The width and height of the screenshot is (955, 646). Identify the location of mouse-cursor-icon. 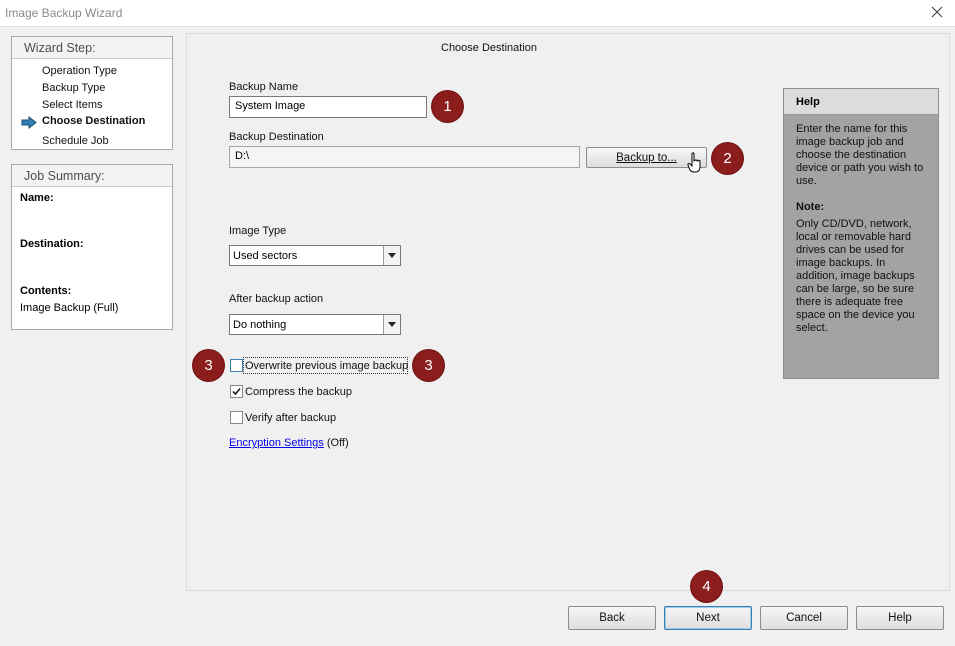
(694, 162).